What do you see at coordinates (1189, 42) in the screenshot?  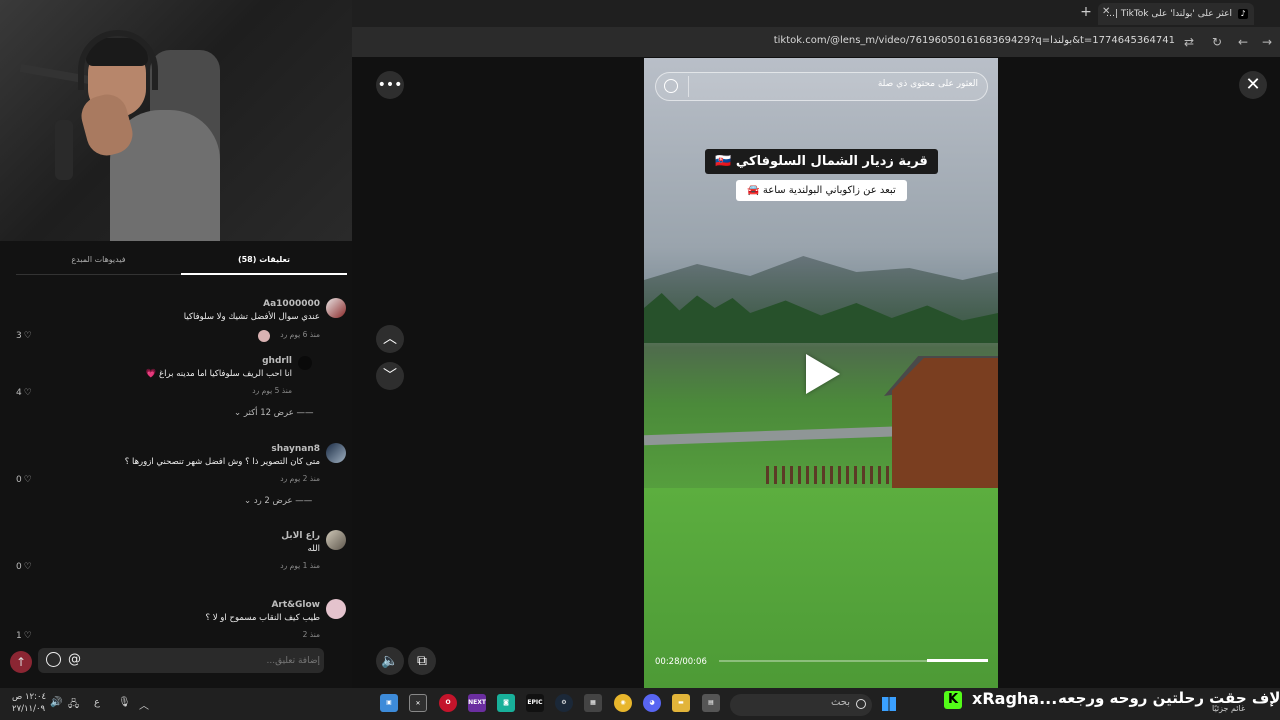 I see `site-settings-icon: ⇄` at bounding box center [1189, 42].